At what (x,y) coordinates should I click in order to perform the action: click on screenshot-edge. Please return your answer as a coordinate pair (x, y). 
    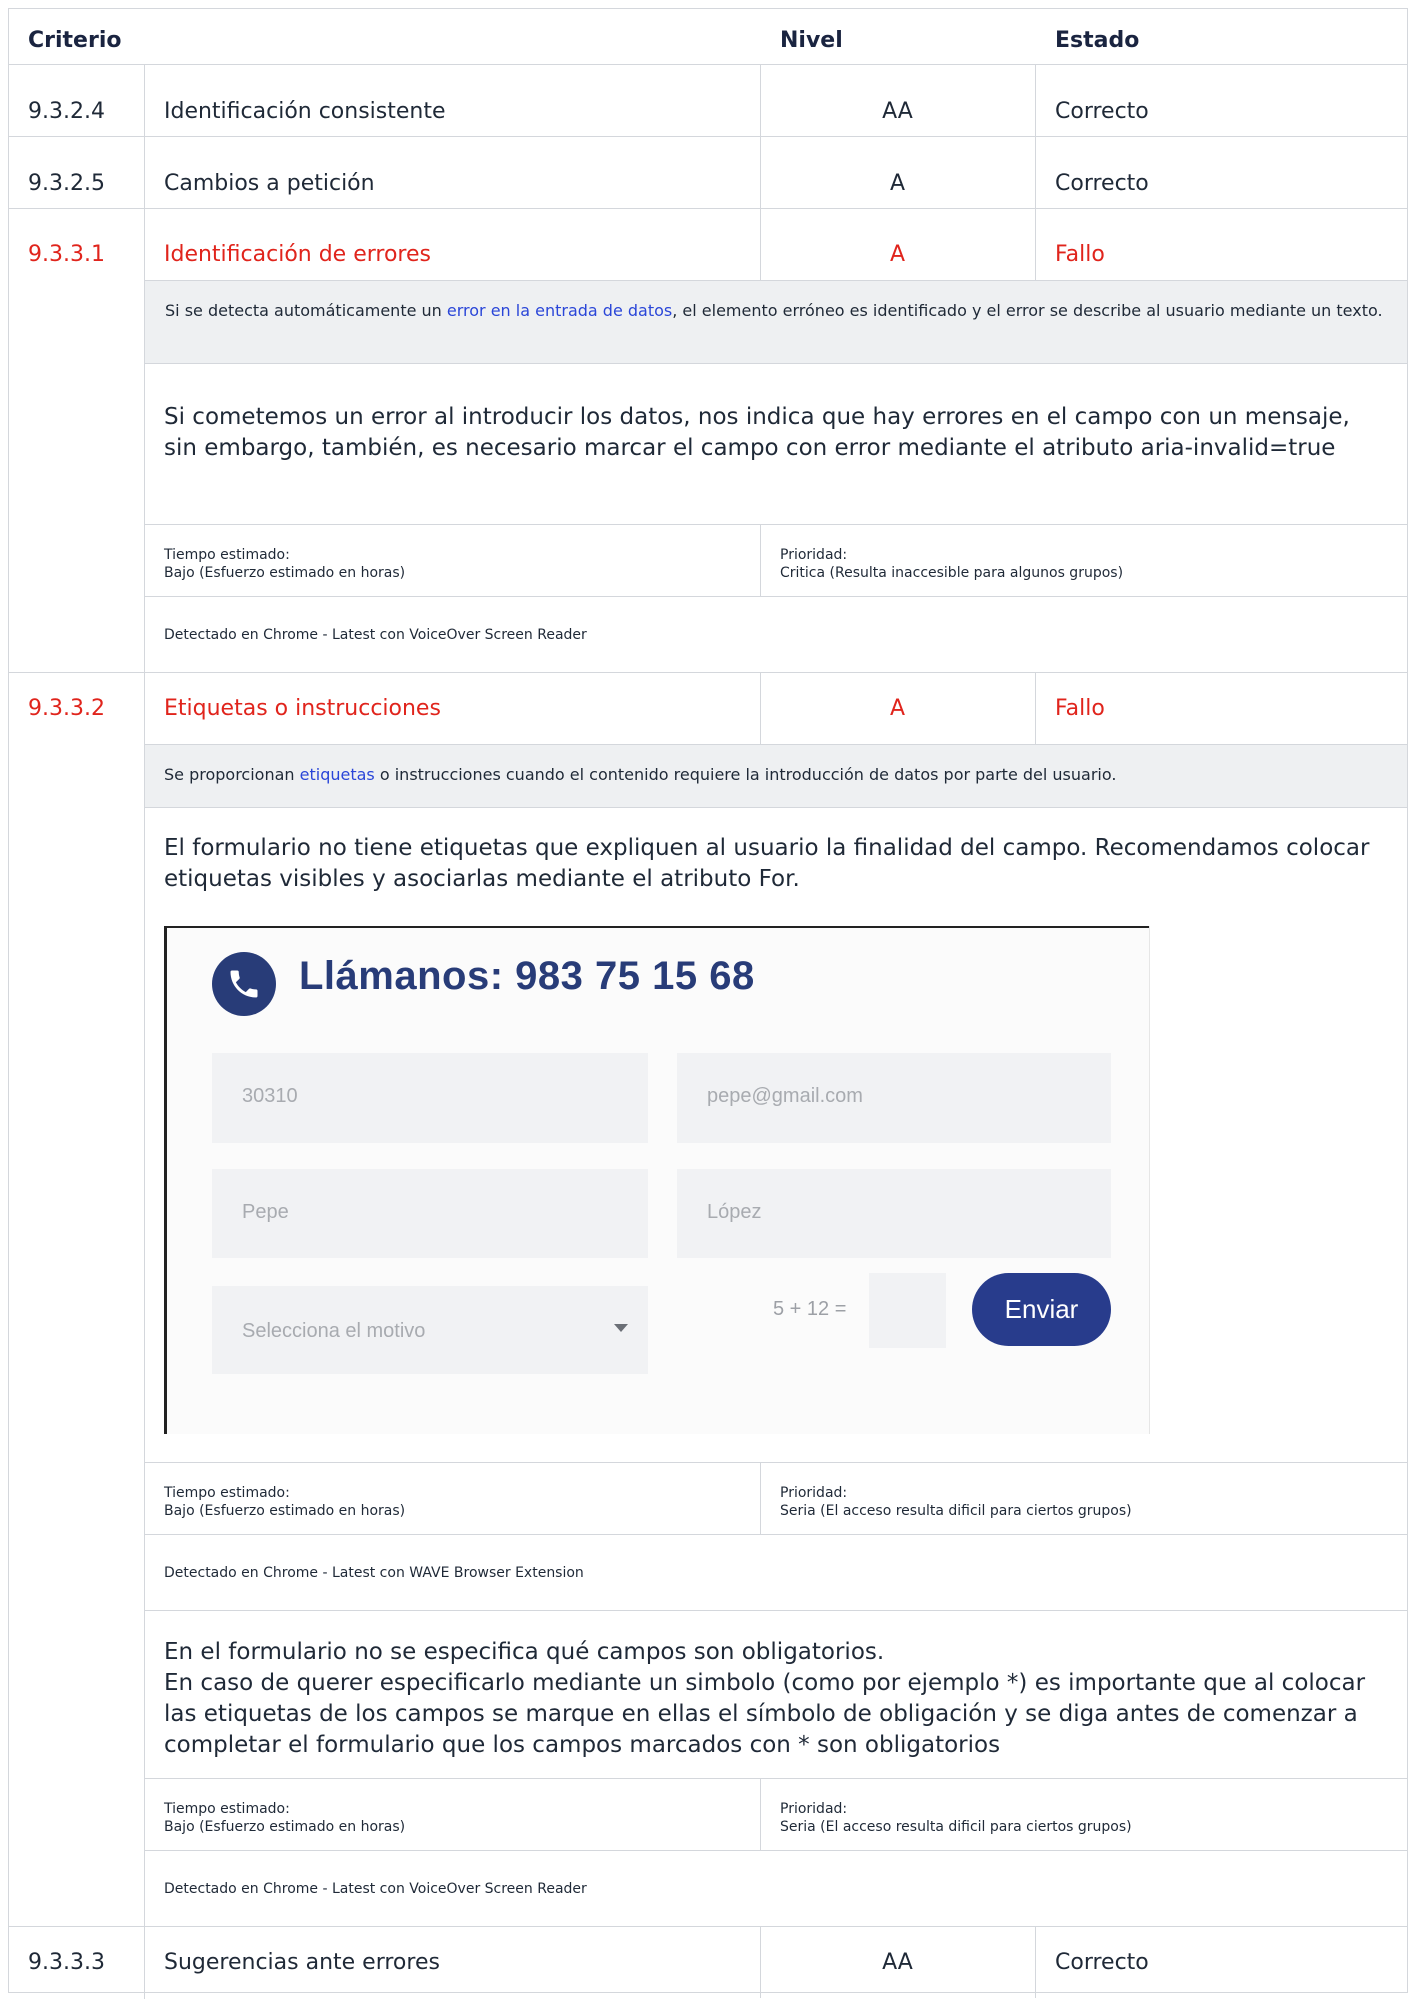
    Looking at the image, I should click on (1149, 1180).